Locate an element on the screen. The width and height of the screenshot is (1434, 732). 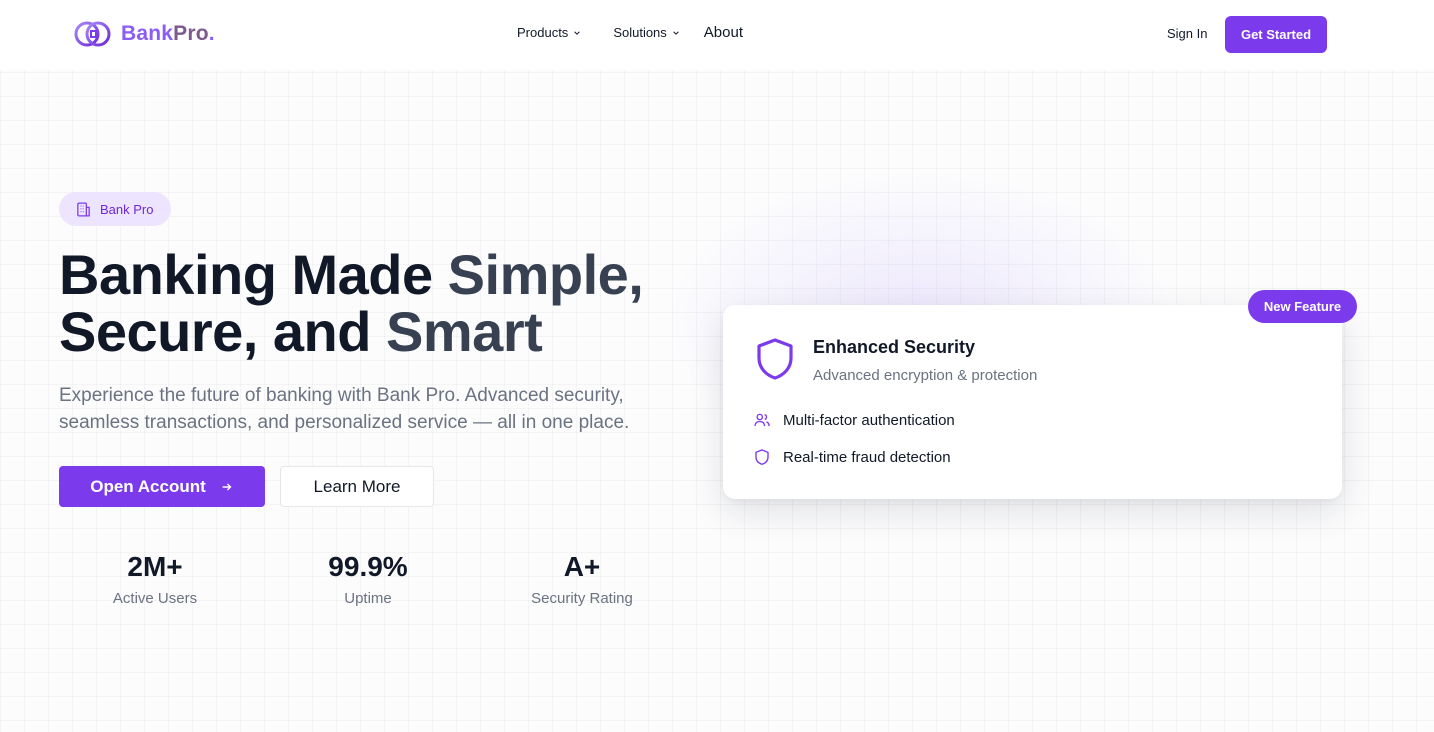
stat-value: 99.9% is located at coordinates (368, 566).